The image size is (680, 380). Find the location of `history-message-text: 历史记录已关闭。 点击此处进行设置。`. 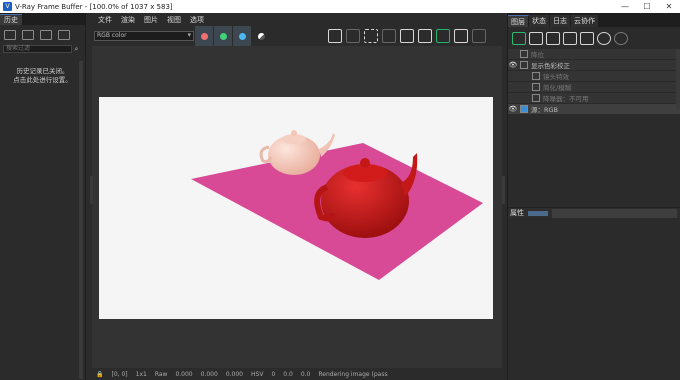

history-message-text: 历史记录已关闭。 点击此处进行设置。 is located at coordinates (42, 75).